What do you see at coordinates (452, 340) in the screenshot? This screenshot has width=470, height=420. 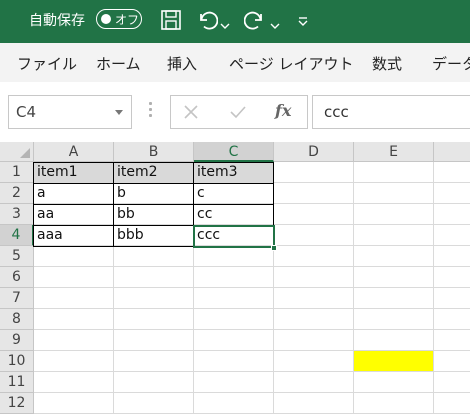 I see `cell-f9` at bounding box center [452, 340].